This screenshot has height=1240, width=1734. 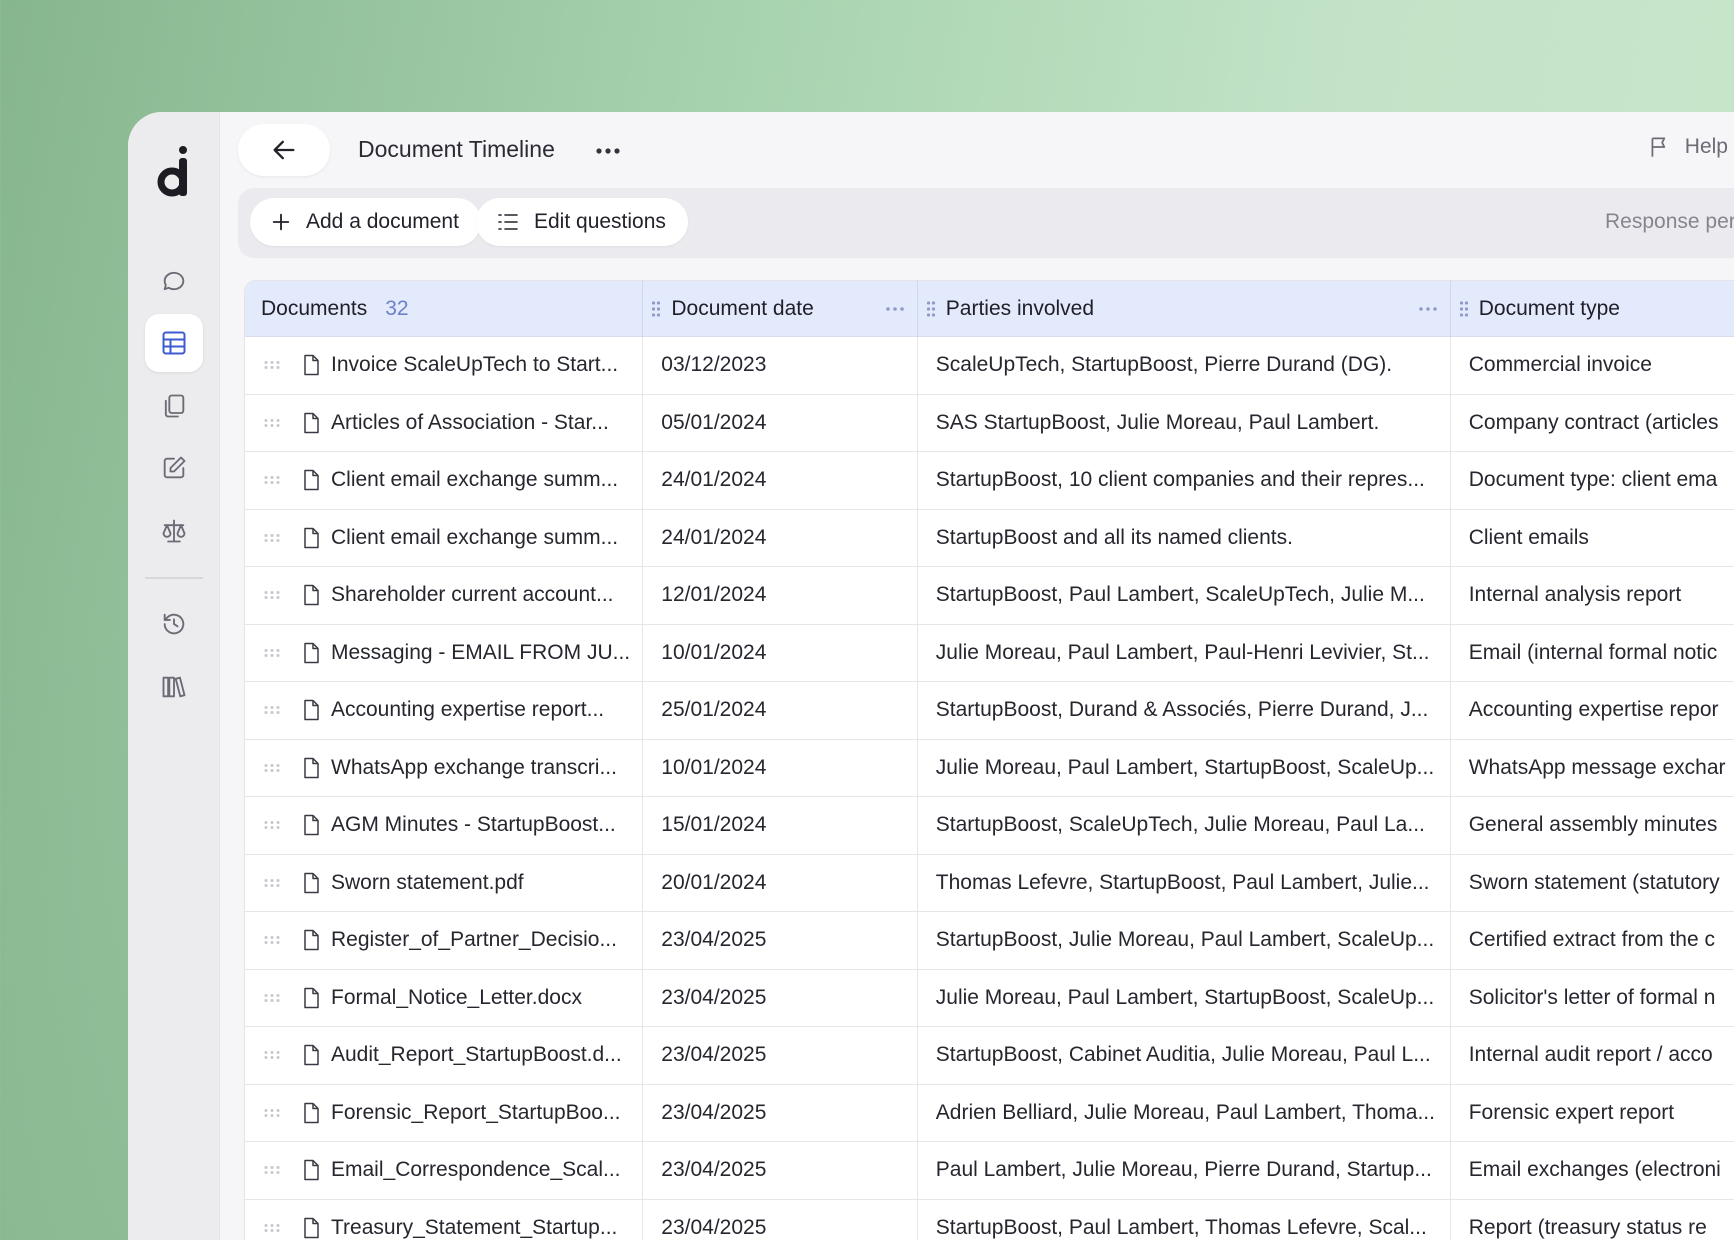 I want to click on cell-document-type: Forensic expert report, so click(x=1592, y=1113).